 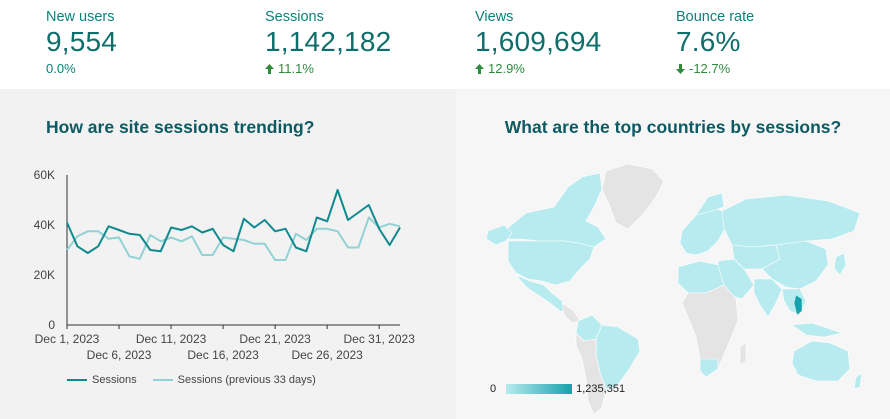 I want to click on map-region-indonesia, so click(x=817, y=330).